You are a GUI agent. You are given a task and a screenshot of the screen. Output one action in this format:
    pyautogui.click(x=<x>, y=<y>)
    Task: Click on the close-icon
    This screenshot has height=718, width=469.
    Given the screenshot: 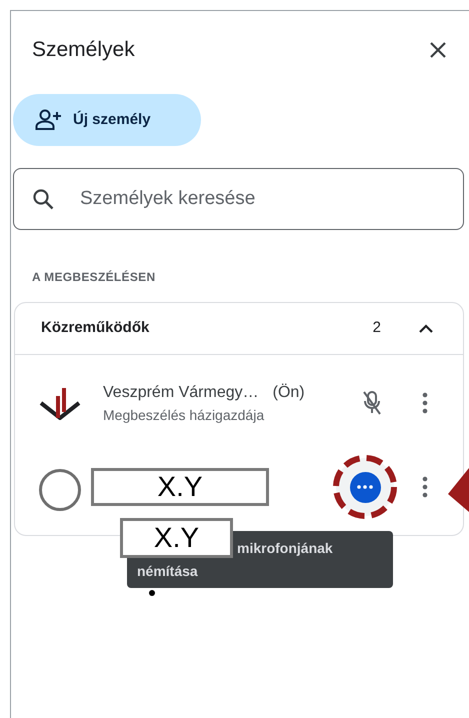 What is the action you would take?
    pyautogui.click(x=438, y=50)
    